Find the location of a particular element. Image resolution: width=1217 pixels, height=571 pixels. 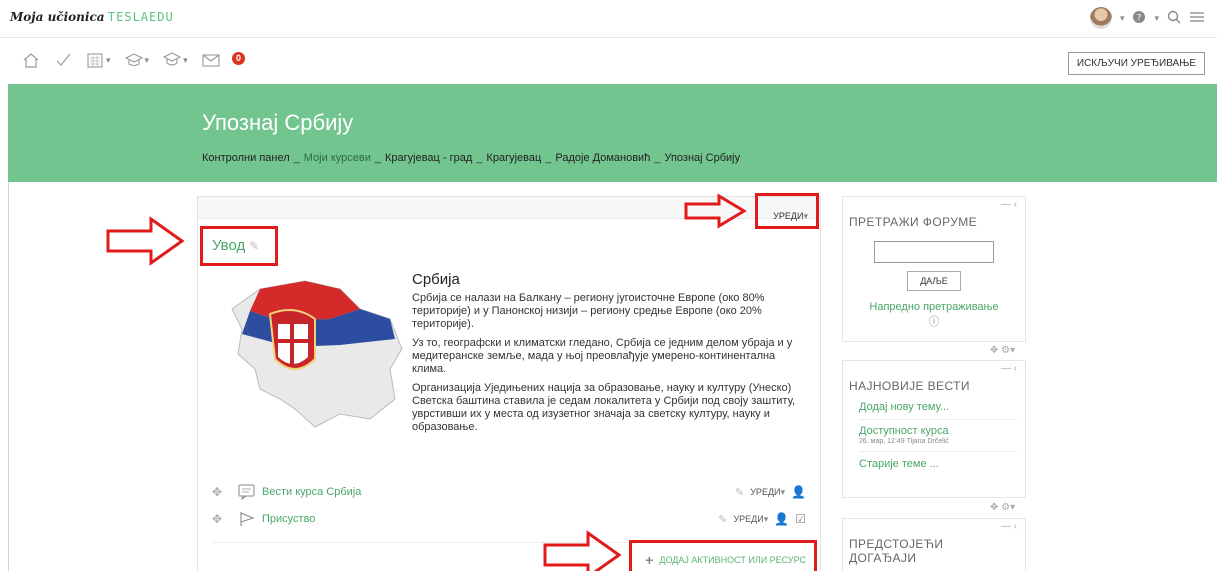

home-icon is located at coordinates (31, 60).